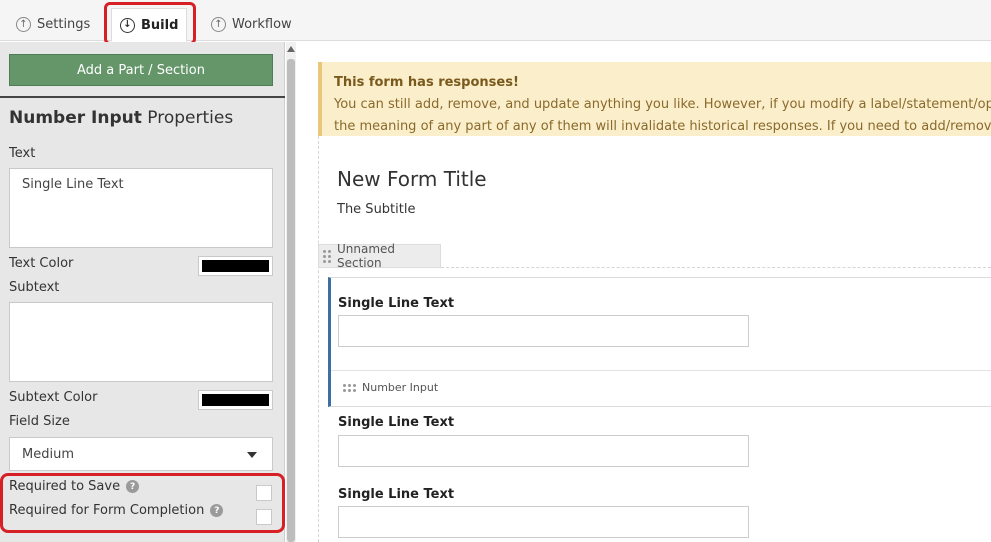  I want to click on field-size-label: Field Size, so click(39, 421).